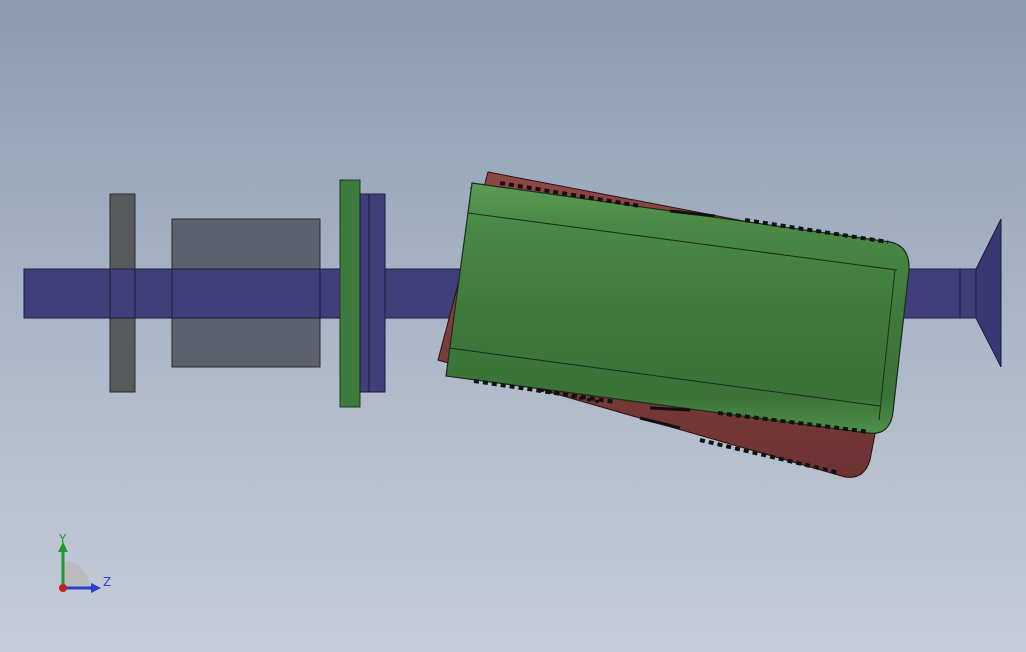 The height and width of the screenshot is (652, 1026). Describe the element at coordinates (350, 293) in the screenshot. I see `green-plate` at that location.